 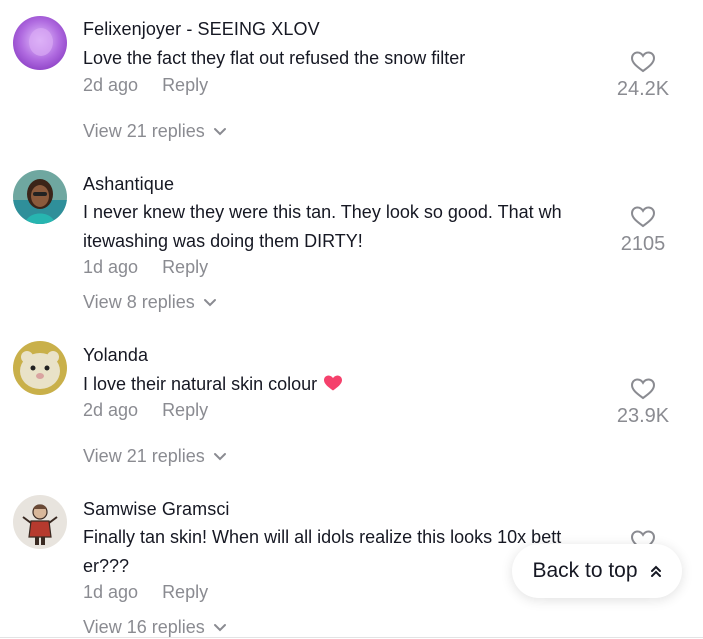 I want to click on back-to-top-label: Back to top, so click(x=585, y=570).